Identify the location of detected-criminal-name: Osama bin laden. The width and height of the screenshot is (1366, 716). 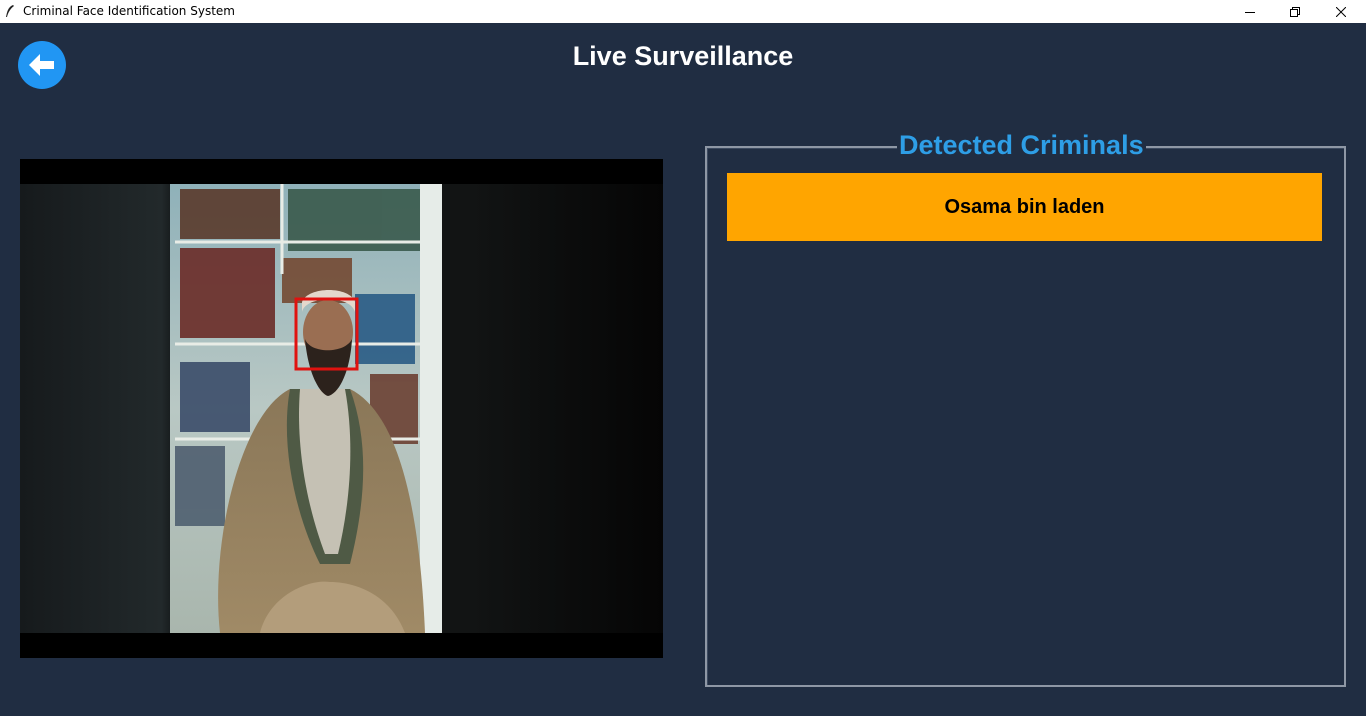
(1024, 206).